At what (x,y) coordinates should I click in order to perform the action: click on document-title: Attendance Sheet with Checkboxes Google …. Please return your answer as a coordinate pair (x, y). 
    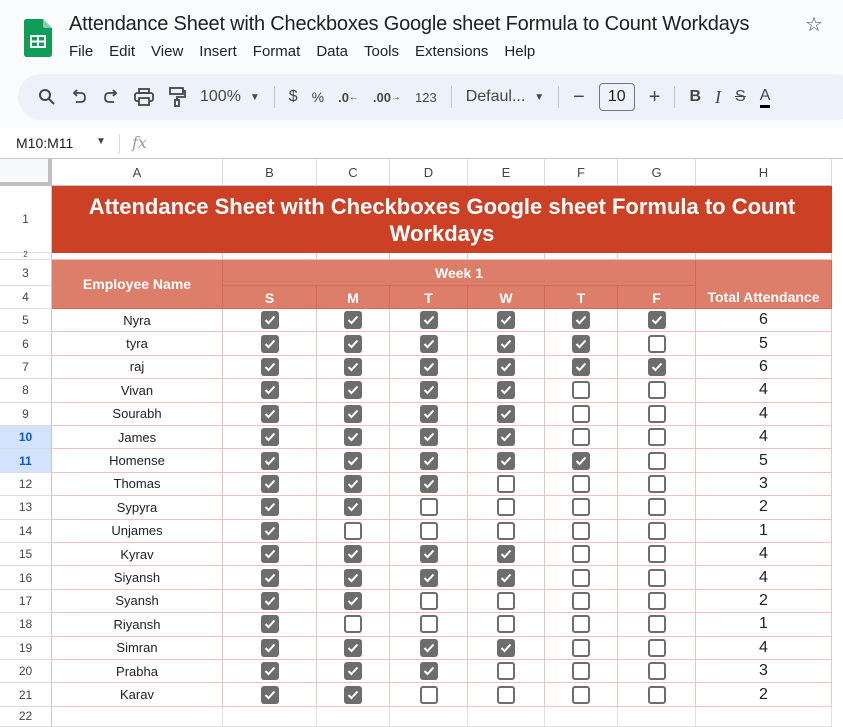
    Looking at the image, I should click on (409, 24).